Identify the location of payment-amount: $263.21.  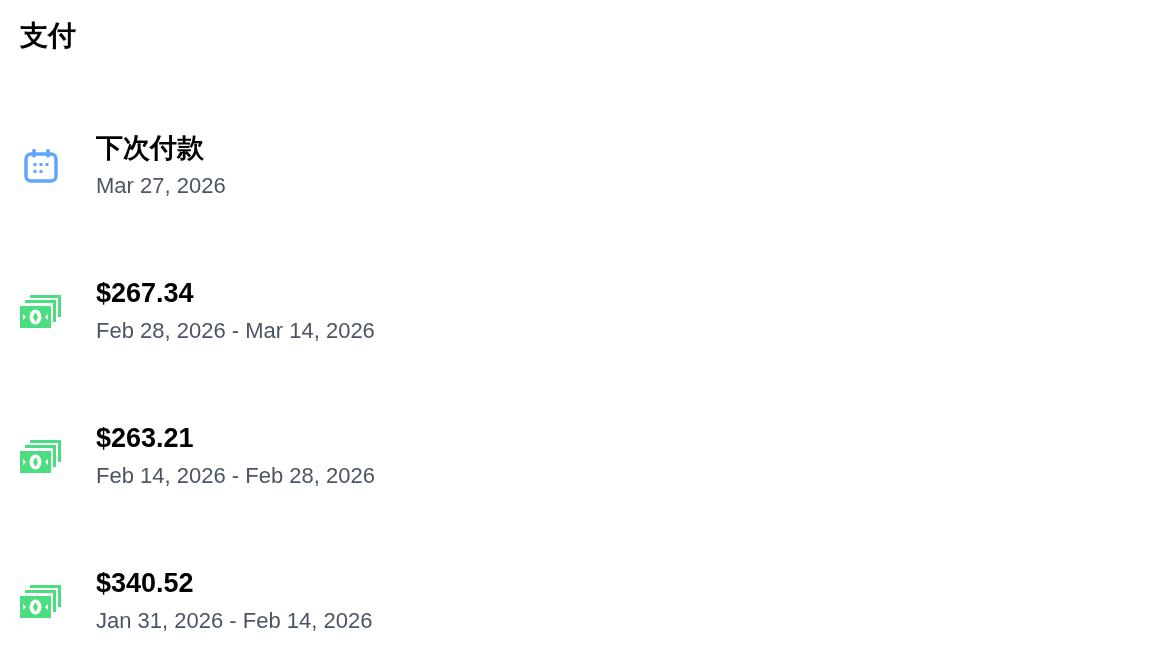
(145, 438).